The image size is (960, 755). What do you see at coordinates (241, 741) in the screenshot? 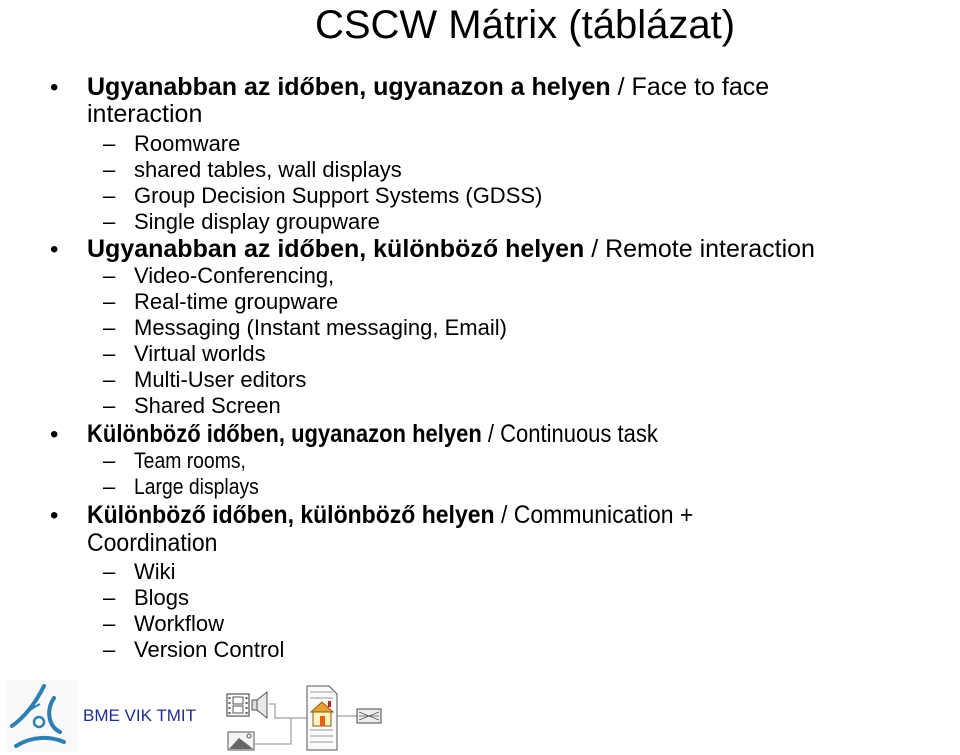
I see `image-icon` at bounding box center [241, 741].